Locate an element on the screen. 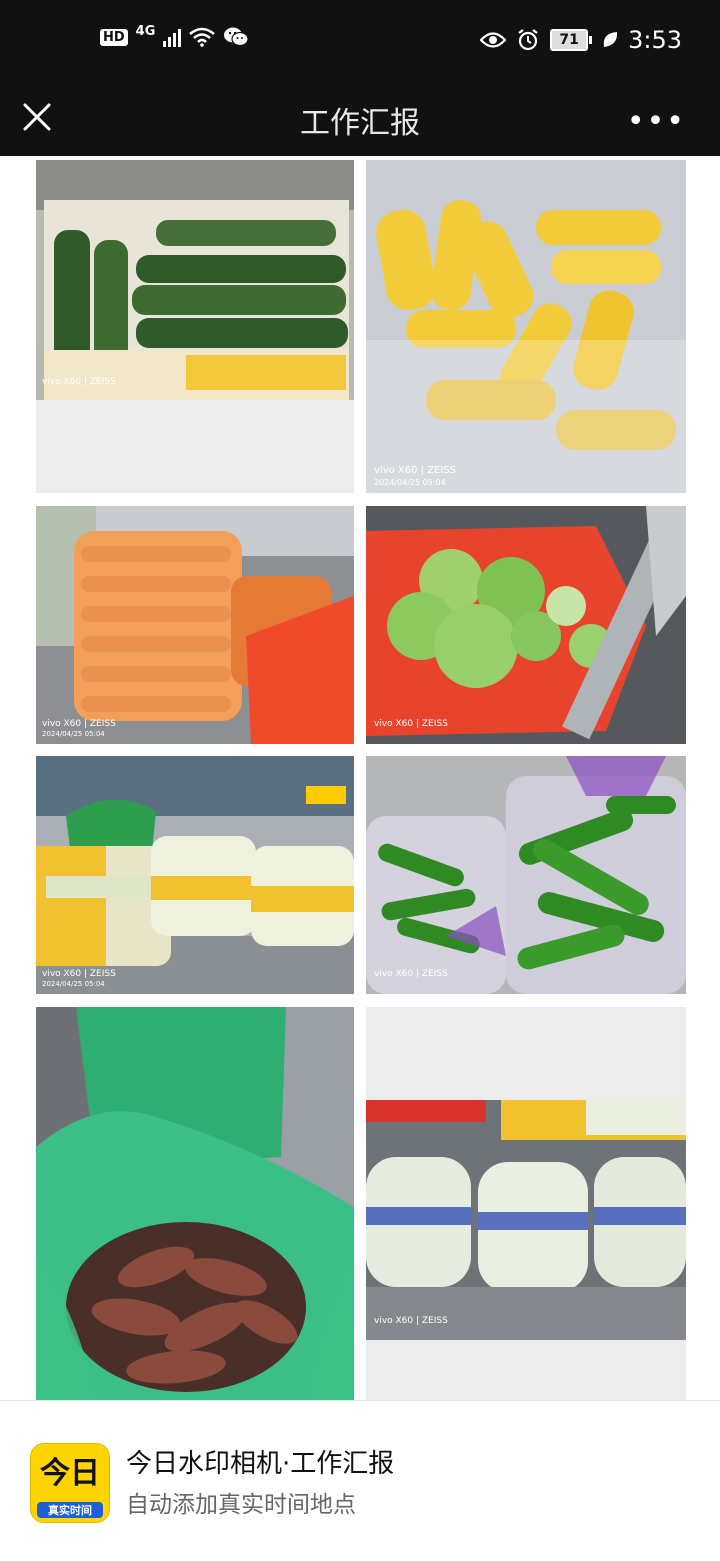 This screenshot has width=720, height=1561. app-title: 今日水印相机·工作汇报 is located at coordinates (260, 1464).